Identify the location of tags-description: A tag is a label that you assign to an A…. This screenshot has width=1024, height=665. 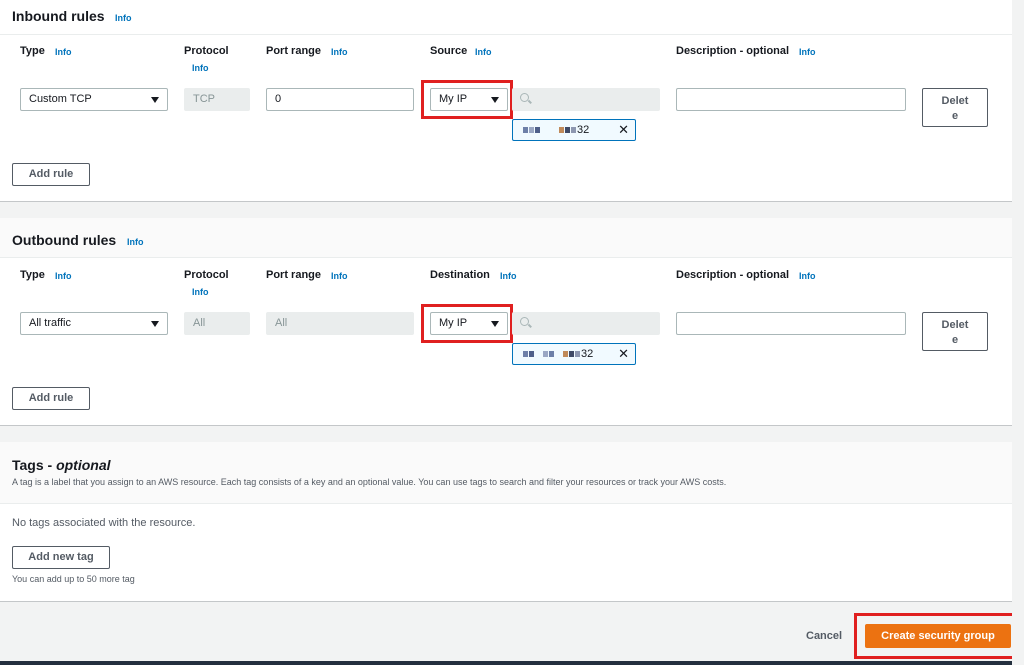
(369, 482).